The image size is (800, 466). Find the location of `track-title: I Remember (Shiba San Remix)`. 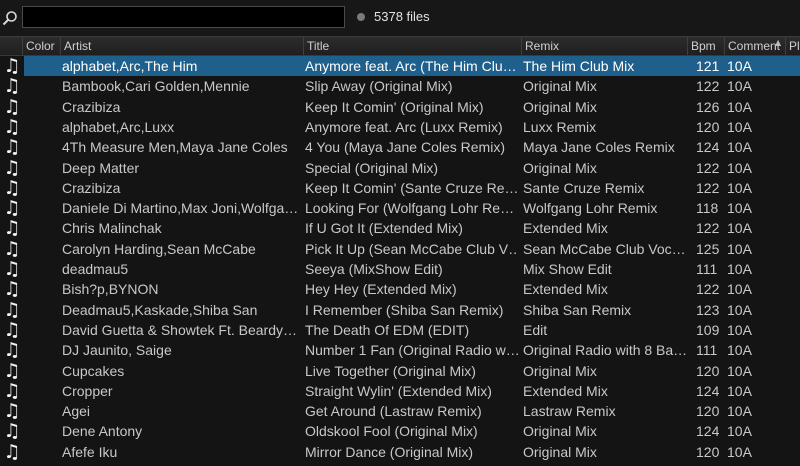

track-title: I Remember (Shiba San Remix) is located at coordinates (404, 309).